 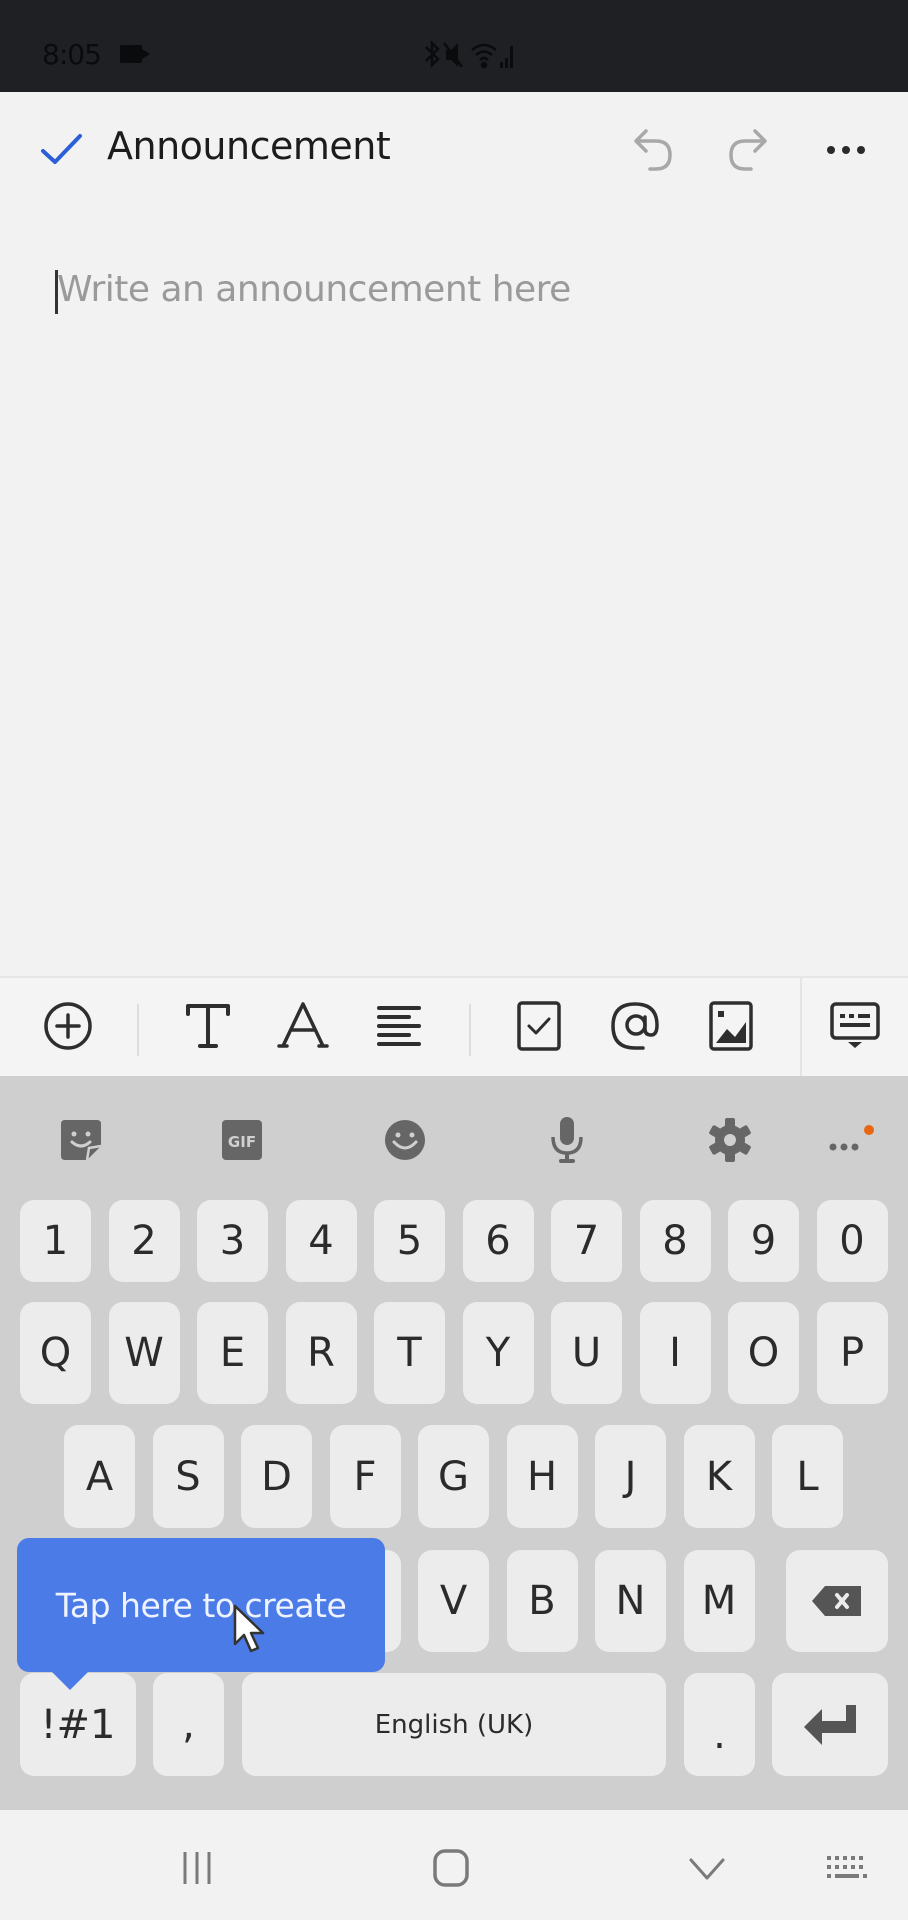 I want to click on key-label: 1, so click(x=55, y=1241).